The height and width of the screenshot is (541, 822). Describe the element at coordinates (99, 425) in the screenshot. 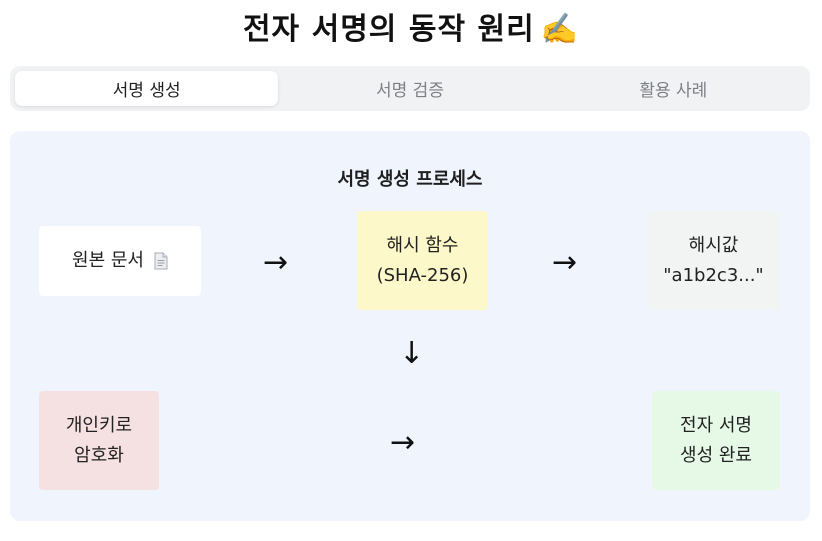

I see `encrypt-label-line1: 개인키로` at that location.